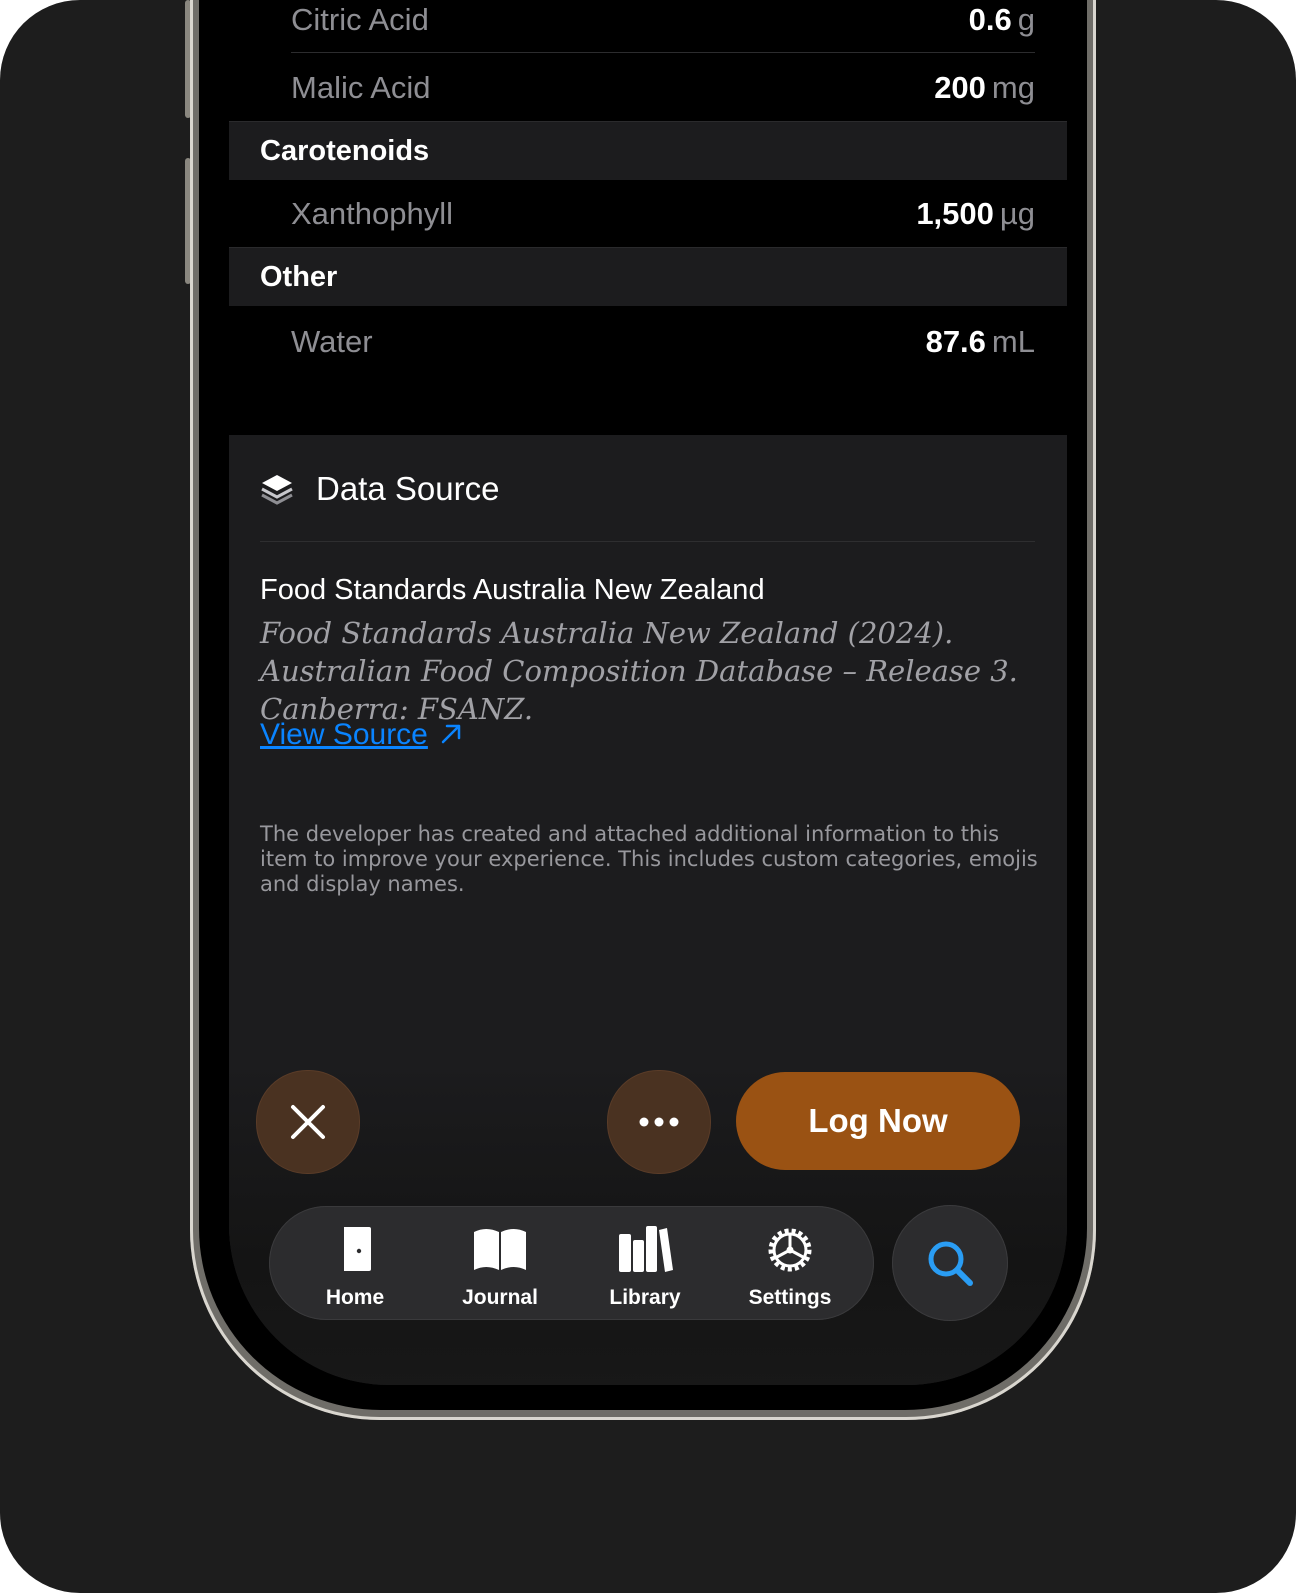 The image size is (1296, 1593). I want to click on search-icon, so click(950, 1263).